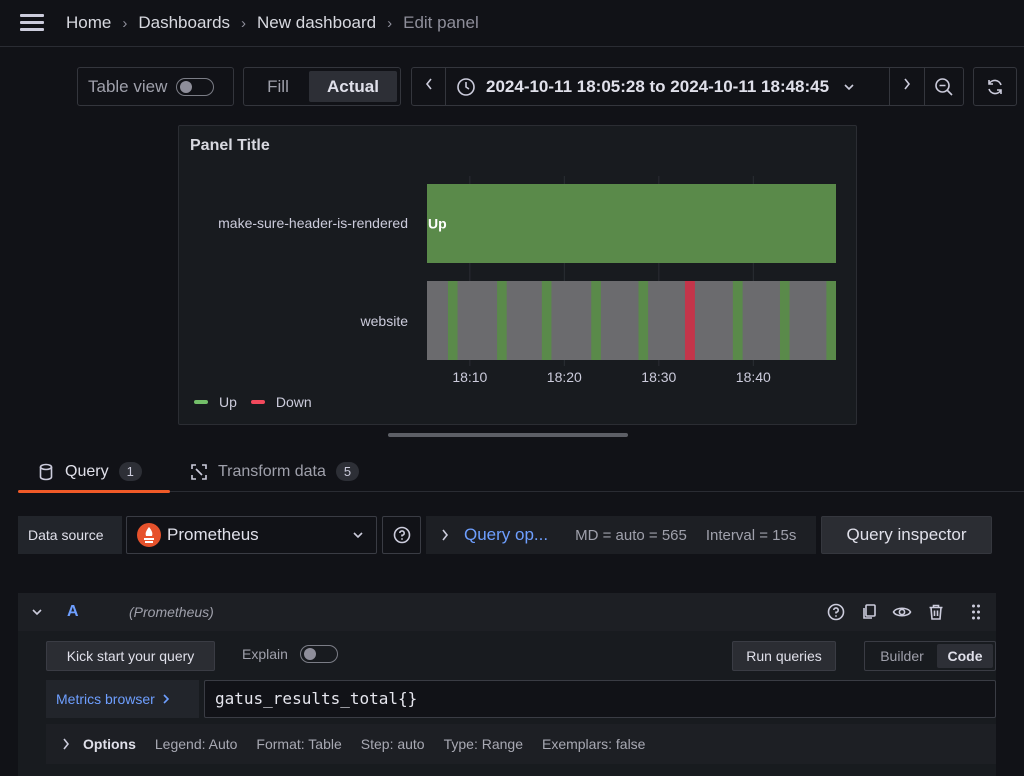  Describe the element at coordinates (631, 280) in the screenshot. I see `state-timeline-chart: Up 18:10 18:20 18:30 18:40` at that location.